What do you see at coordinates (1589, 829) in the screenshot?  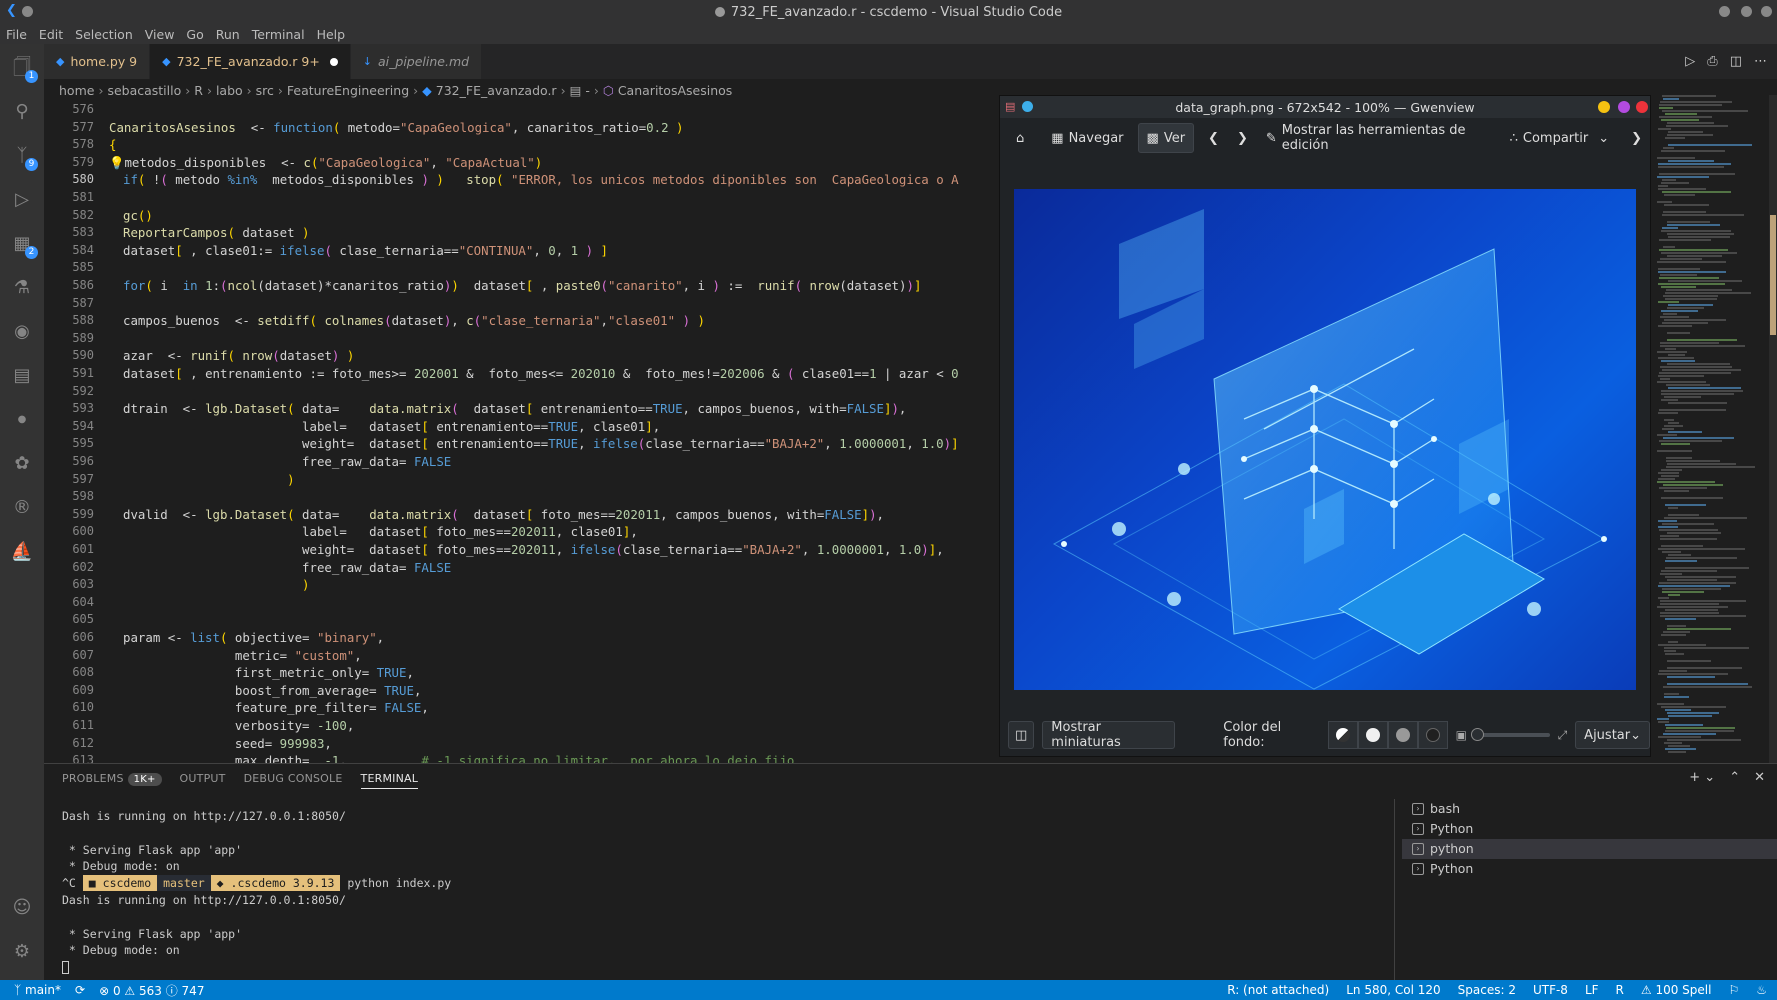 I see `terminal-item-python-1: › Python` at bounding box center [1589, 829].